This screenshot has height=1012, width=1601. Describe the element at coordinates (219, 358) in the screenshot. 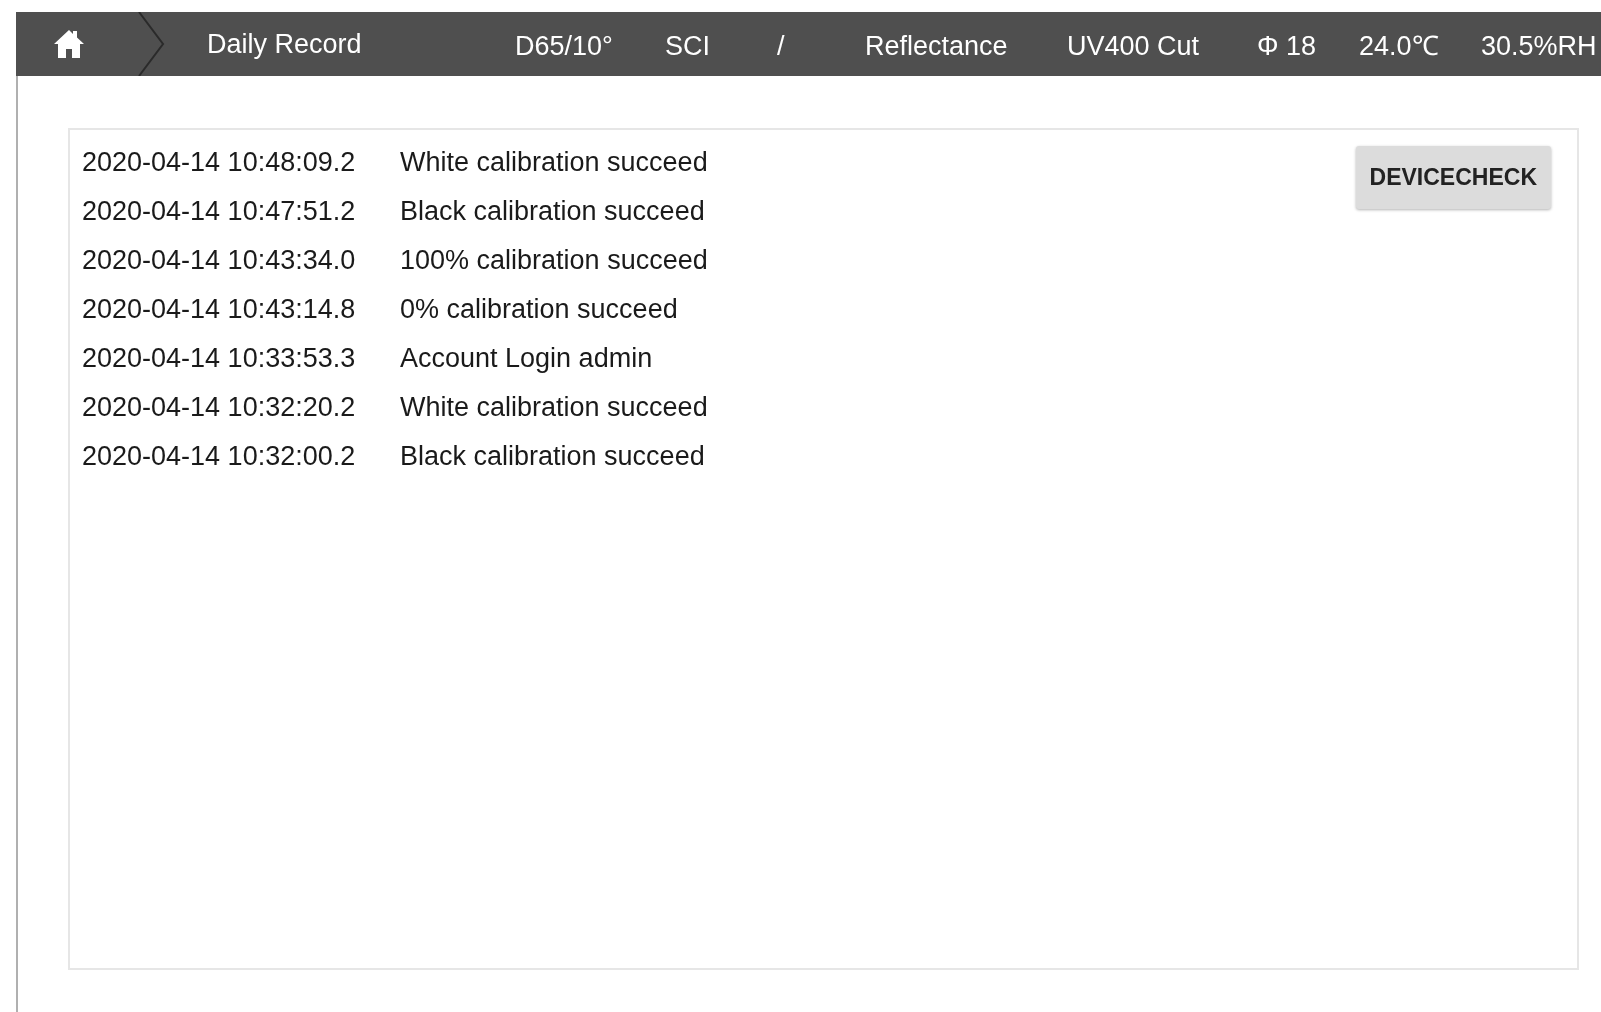

I see `log-time: 2020-04-14 10:33:53.3` at that location.